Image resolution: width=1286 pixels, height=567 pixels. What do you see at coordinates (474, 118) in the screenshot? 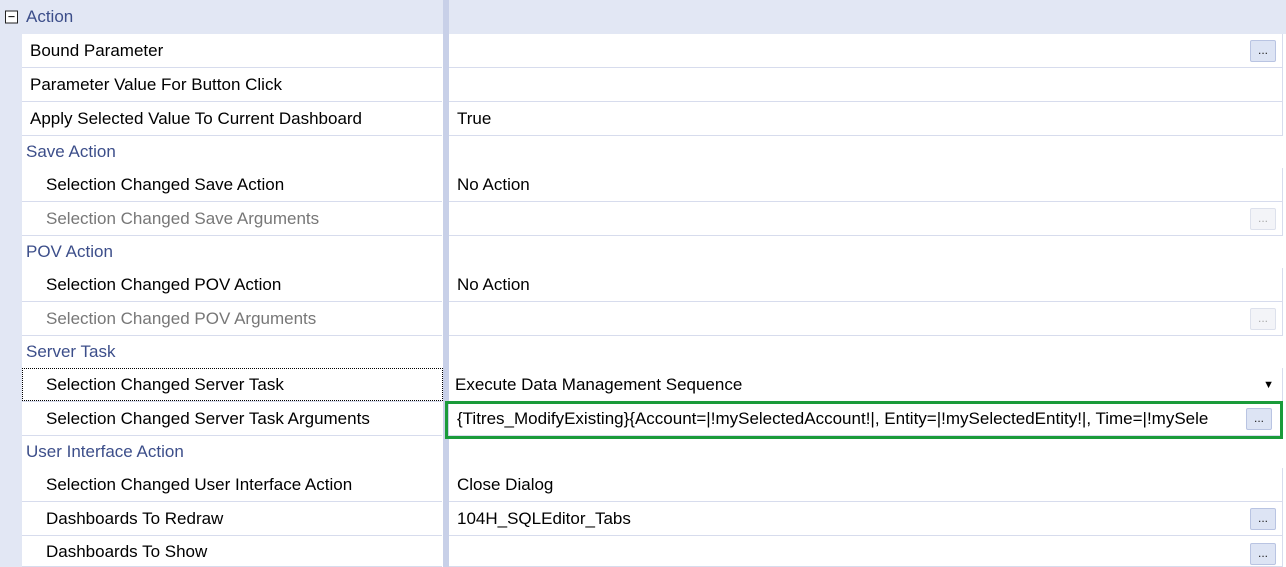
I see `prop-value: True` at bounding box center [474, 118].